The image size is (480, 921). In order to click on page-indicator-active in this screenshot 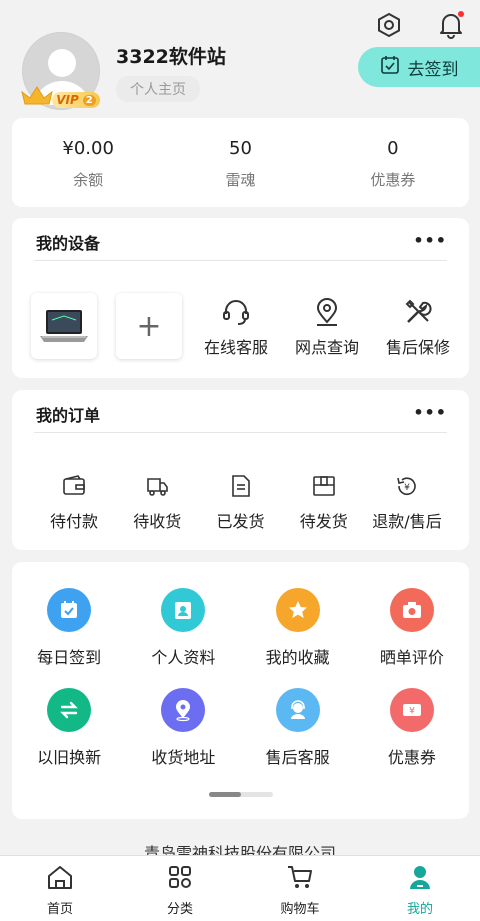, I will do `click(225, 794)`.